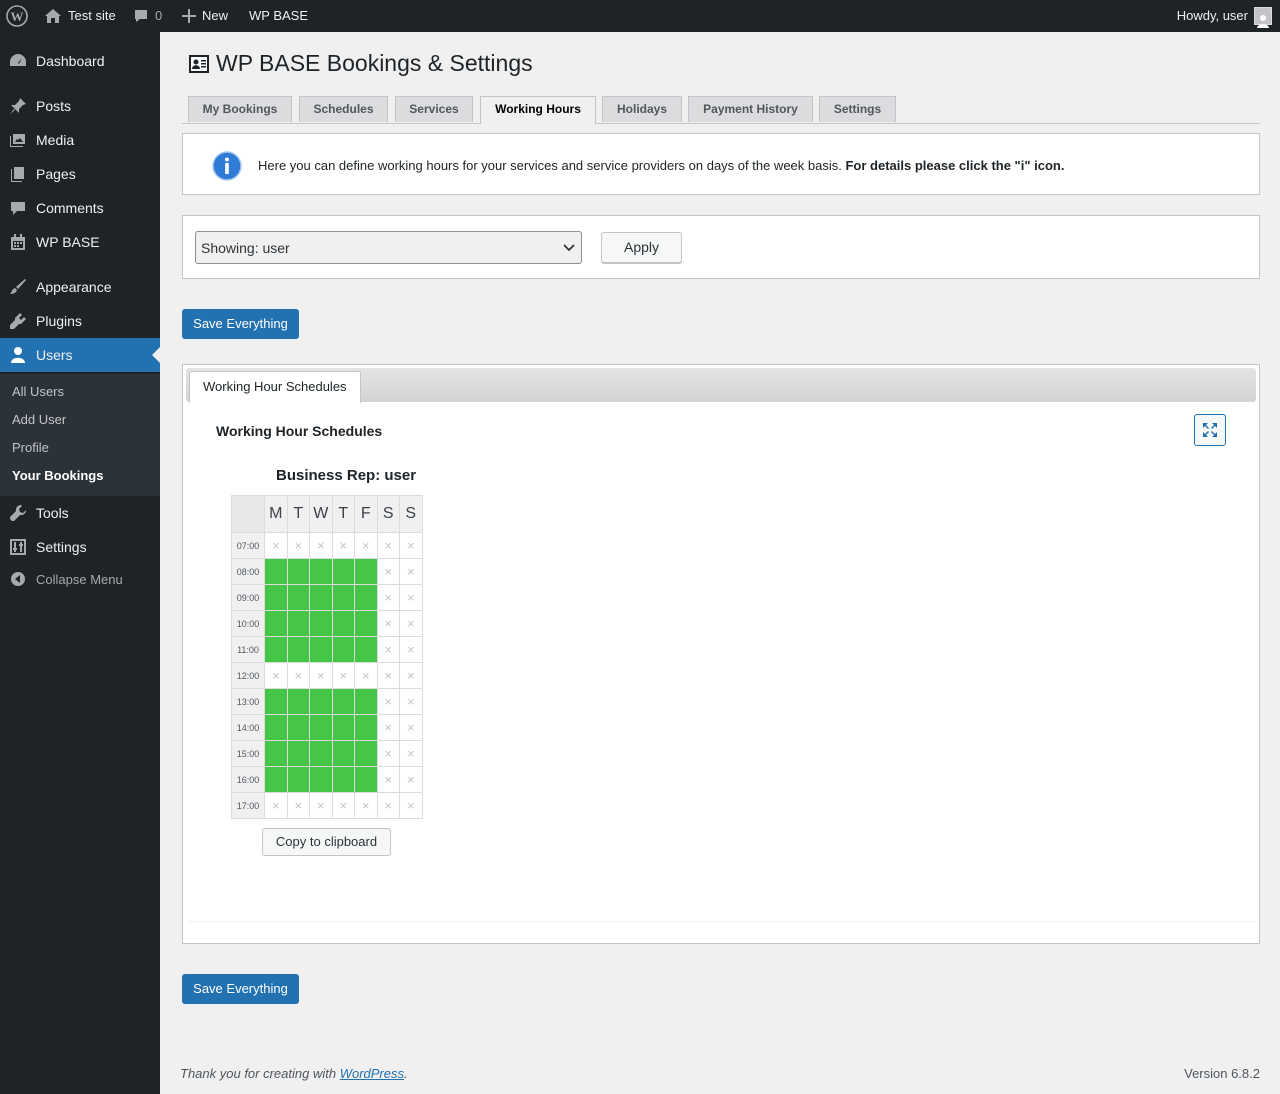  I want to click on submenu-item-your-bookings: Your Bookings, so click(57, 475).